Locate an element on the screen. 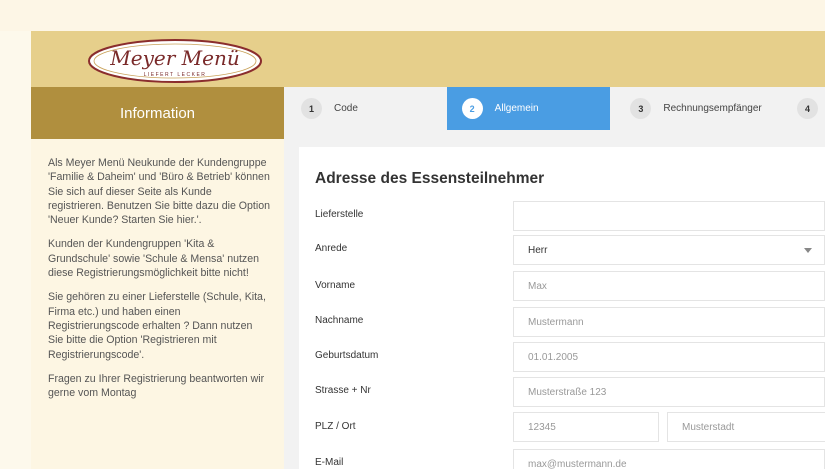 The height and width of the screenshot is (469, 825). sidebar-title: Information is located at coordinates (157, 113).